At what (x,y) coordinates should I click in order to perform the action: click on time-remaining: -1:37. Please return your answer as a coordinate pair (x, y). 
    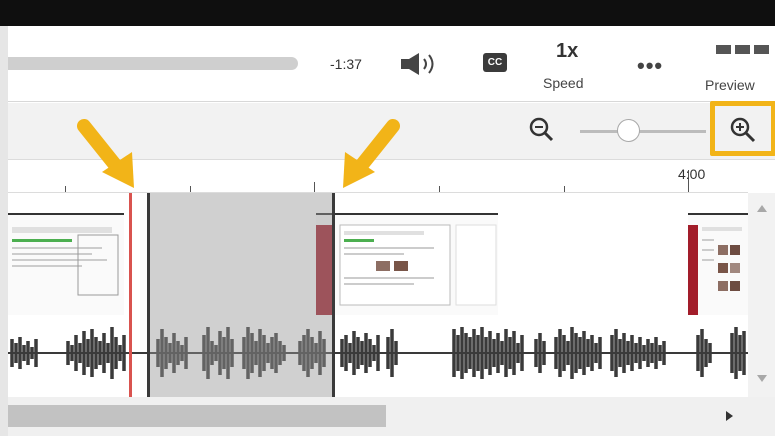
    Looking at the image, I should click on (346, 64).